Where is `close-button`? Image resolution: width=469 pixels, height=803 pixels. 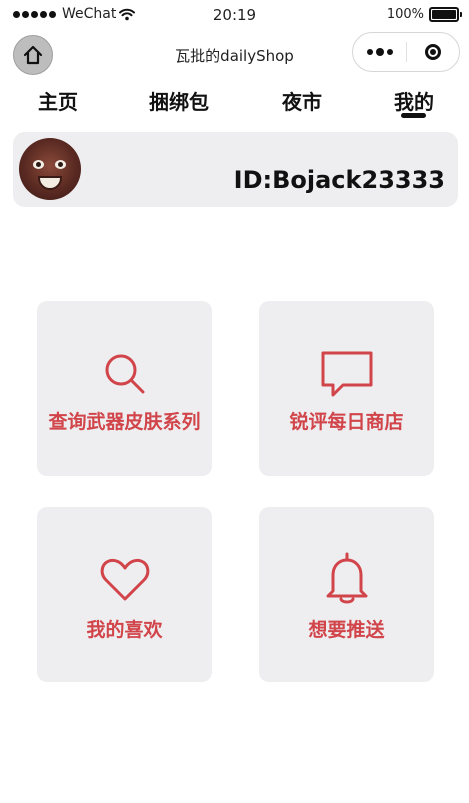 close-button is located at coordinates (433, 52).